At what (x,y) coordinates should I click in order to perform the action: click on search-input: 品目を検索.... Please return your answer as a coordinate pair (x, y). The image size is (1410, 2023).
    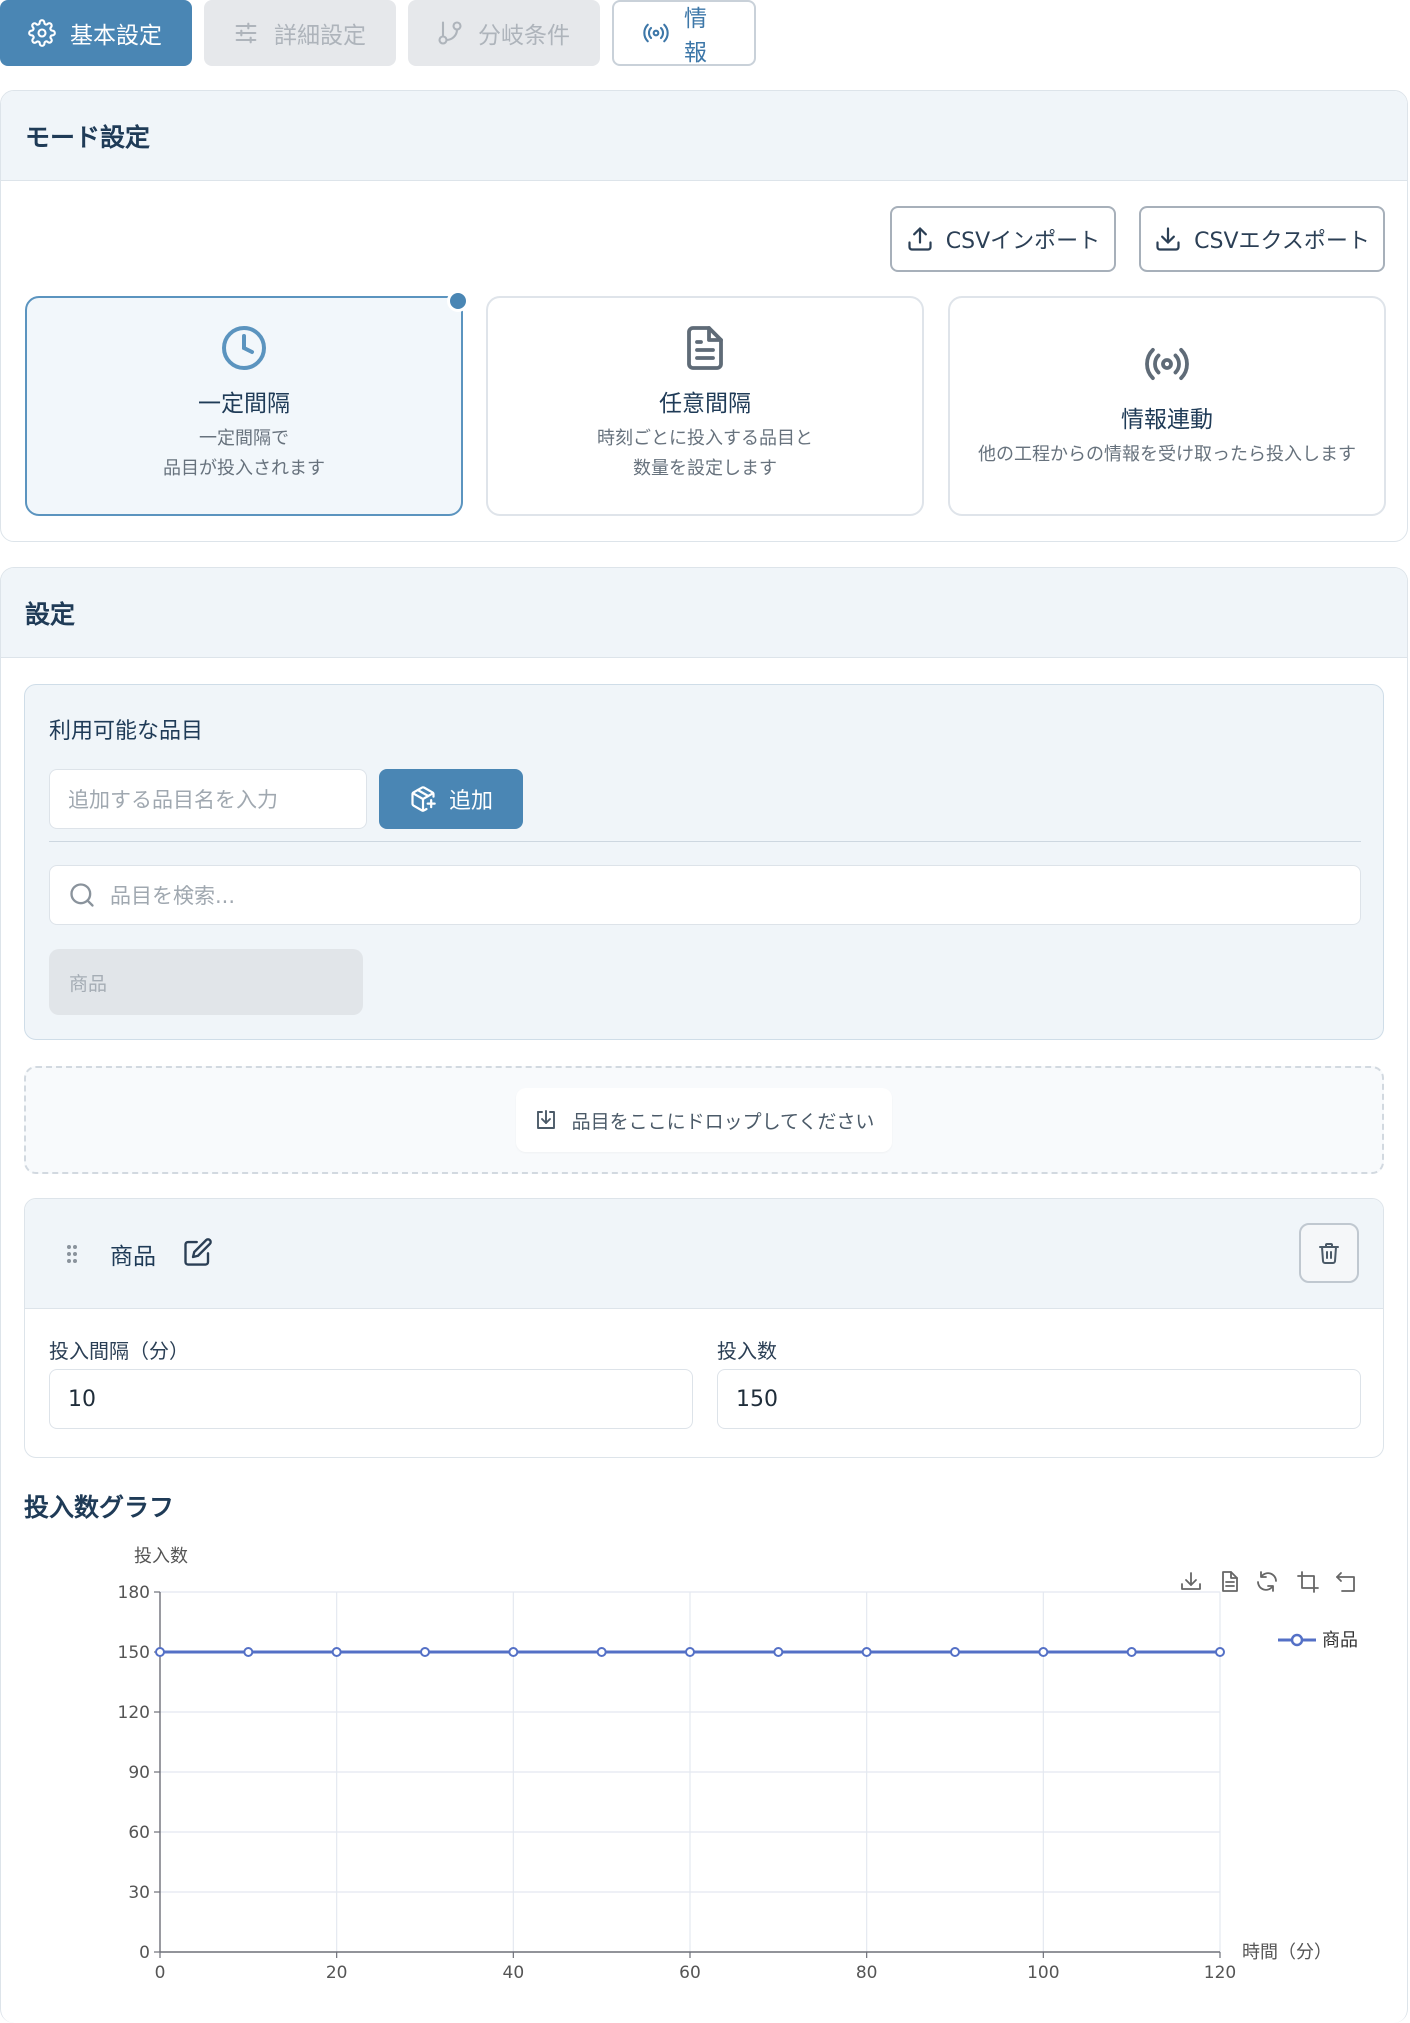
    Looking at the image, I should click on (705, 895).